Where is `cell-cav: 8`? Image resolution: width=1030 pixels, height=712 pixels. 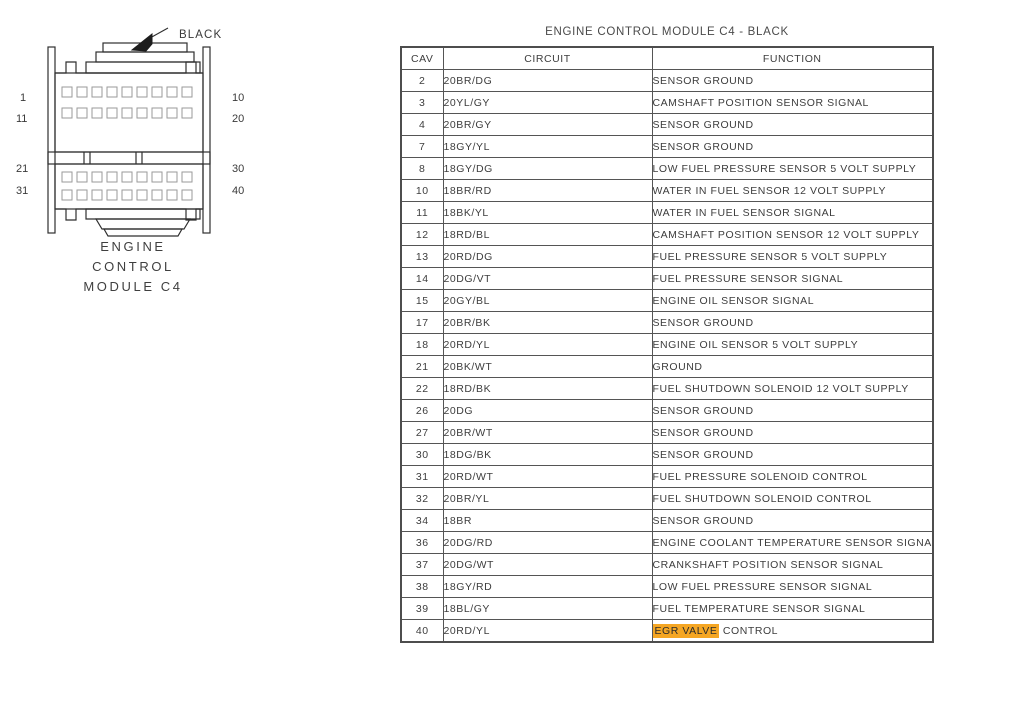 cell-cav: 8 is located at coordinates (422, 168).